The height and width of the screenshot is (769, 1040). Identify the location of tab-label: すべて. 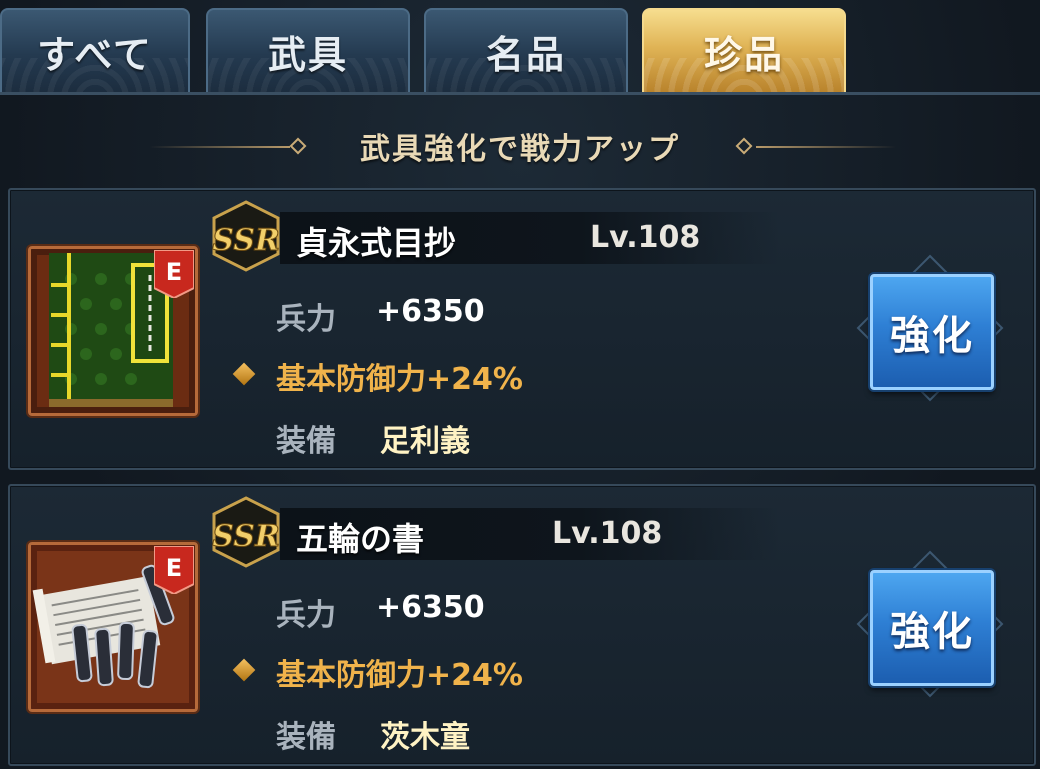
(95, 54).